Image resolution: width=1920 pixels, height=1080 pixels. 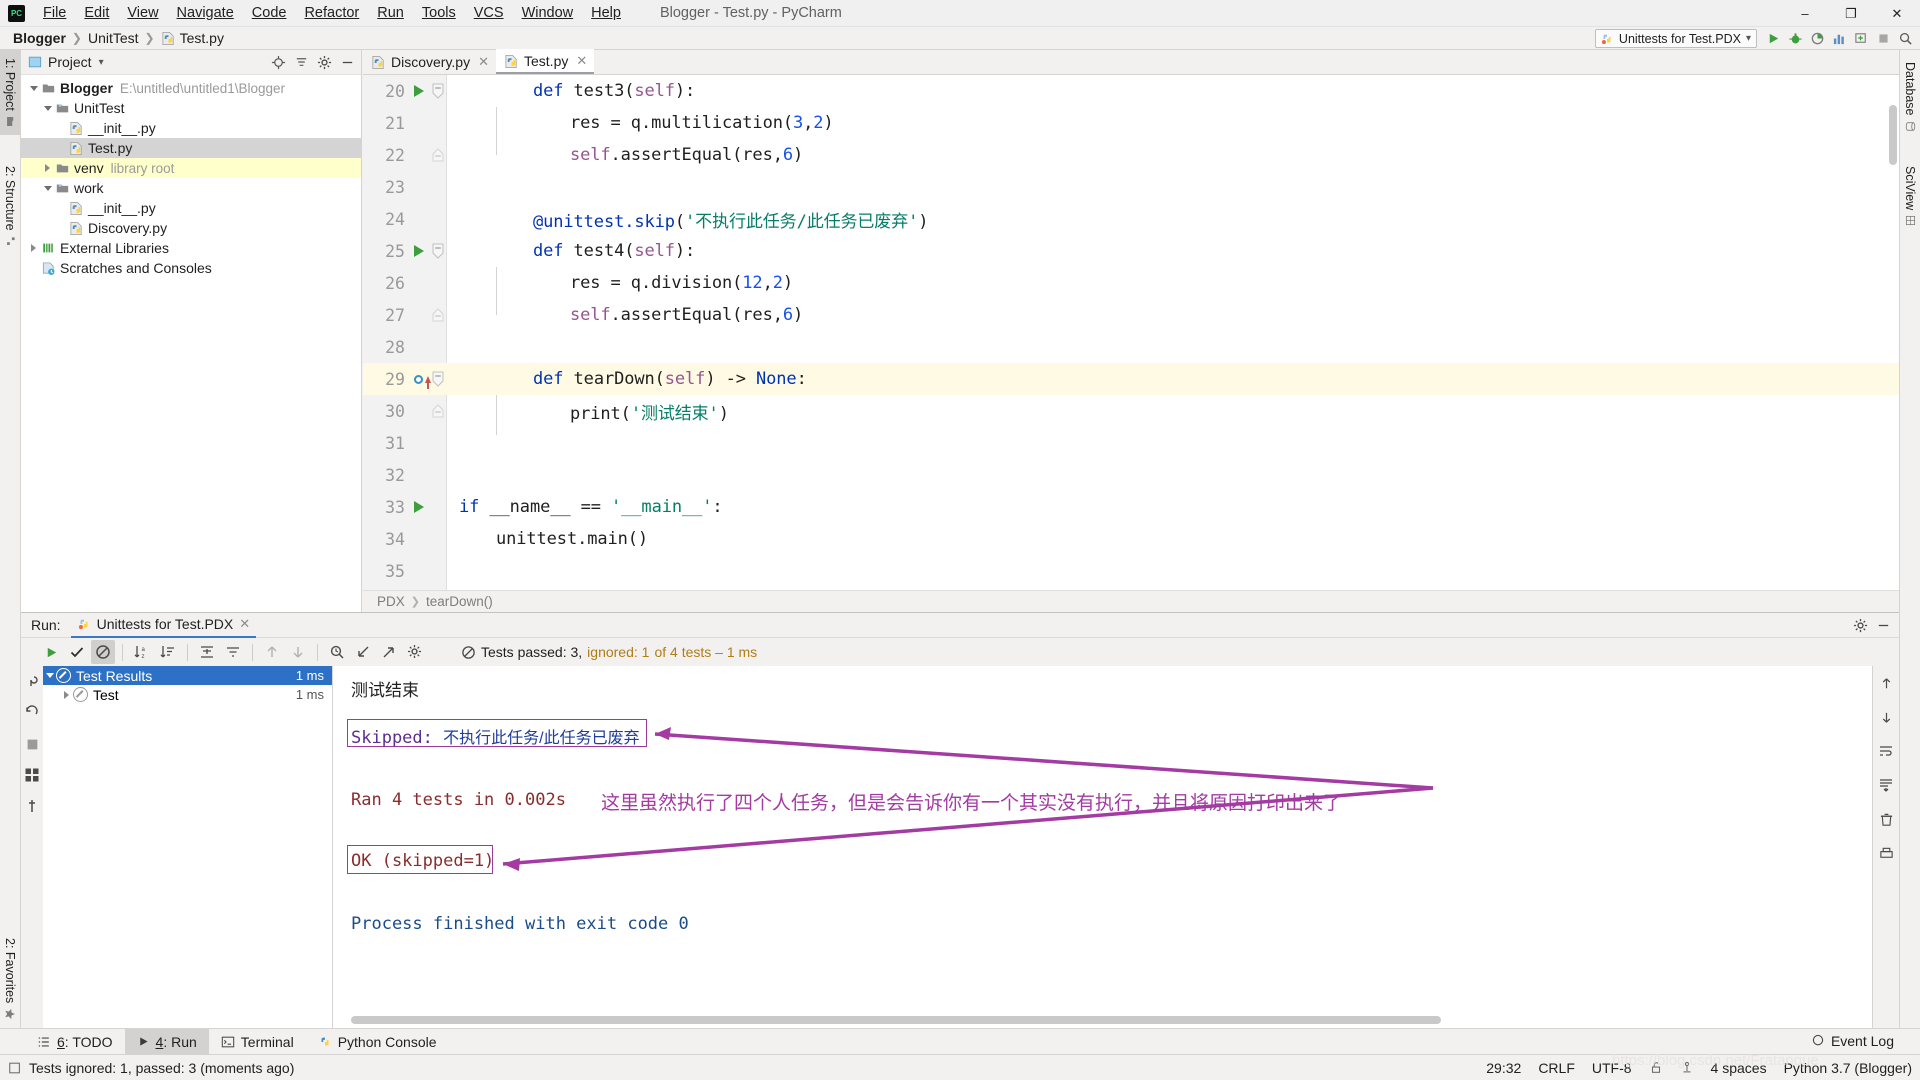 I want to click on profile-button, so click(x=1839, y=39).